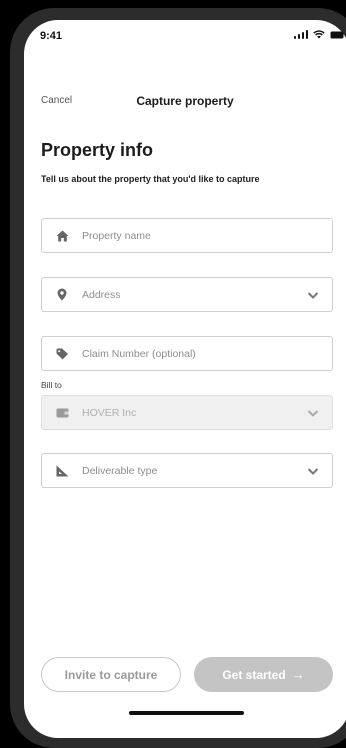  I want to click on bill-to-value: HOVER Inc, so click(109, 413).